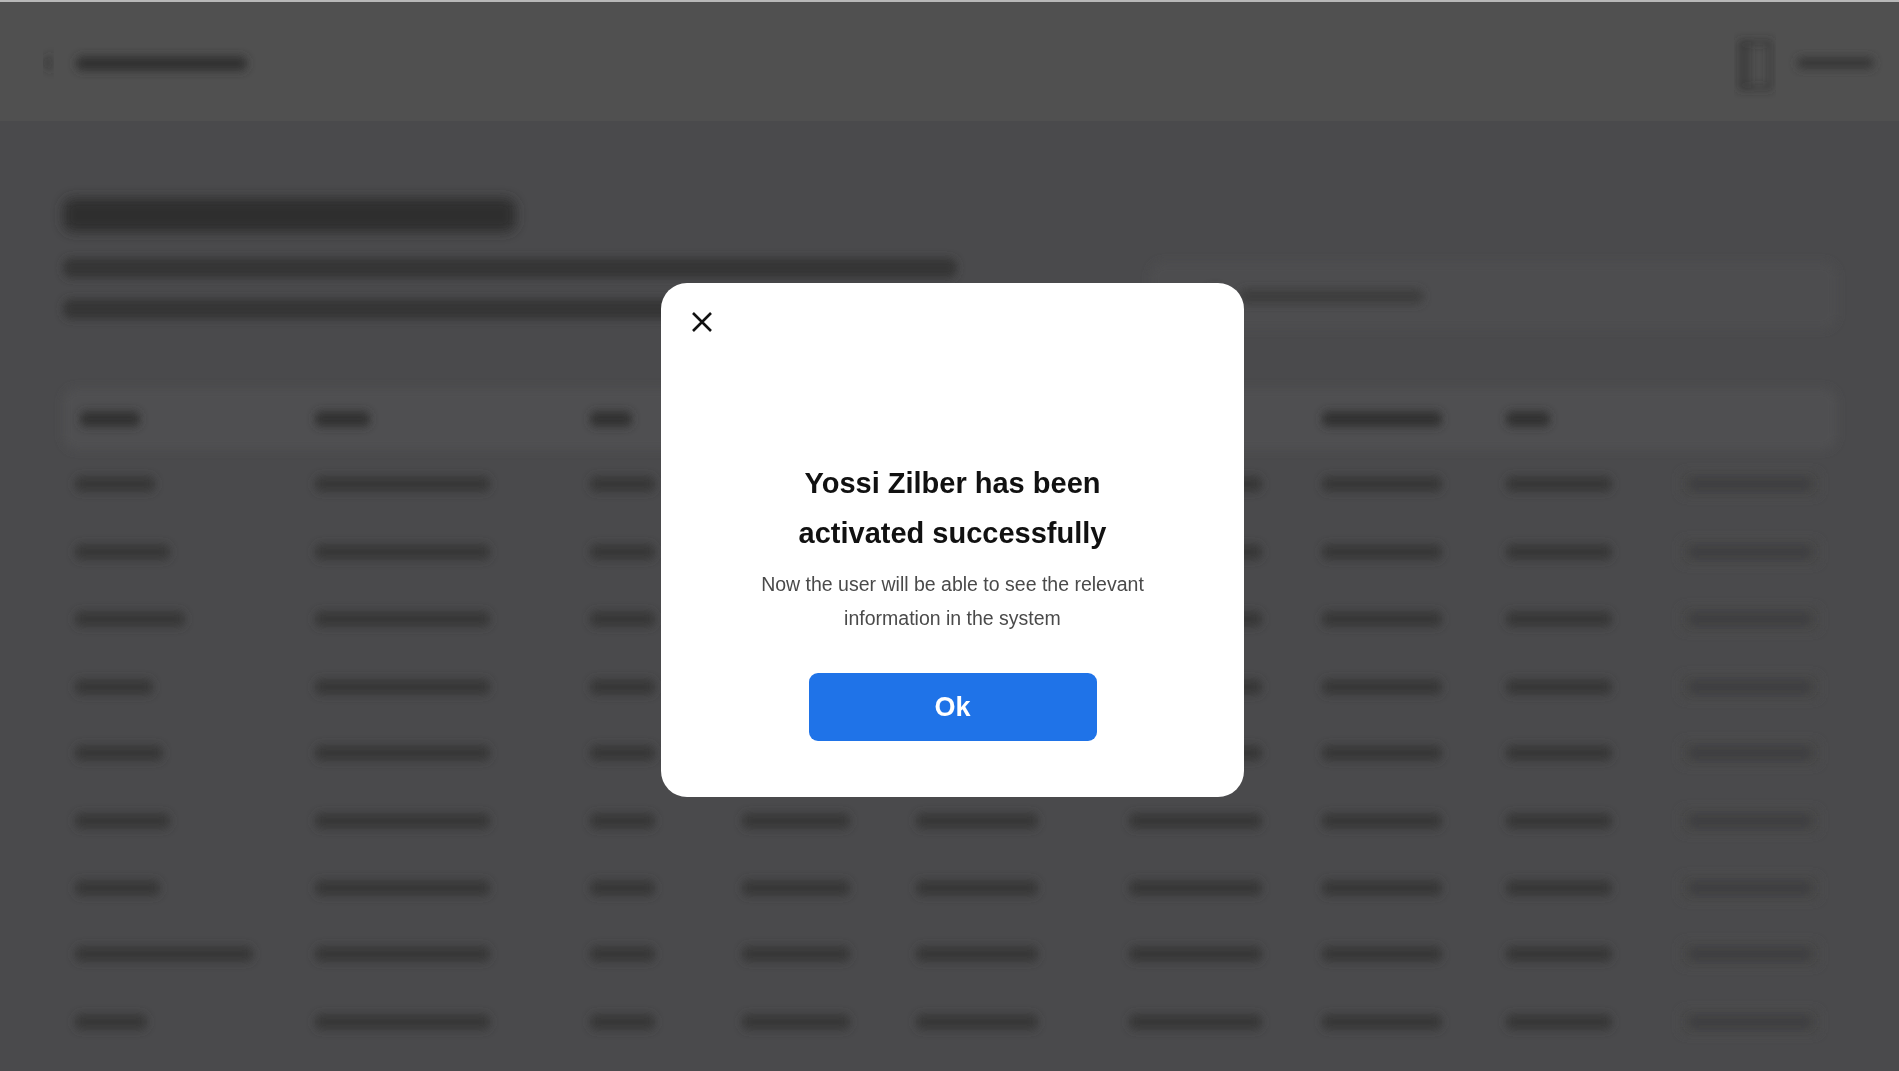 The height and width of the screenshot is (1071, 1899). Describe the element at coordinates (952, 508) in the screenshot. I see `dialog-title: Yossi Zilber has been activated successfully` at that location.